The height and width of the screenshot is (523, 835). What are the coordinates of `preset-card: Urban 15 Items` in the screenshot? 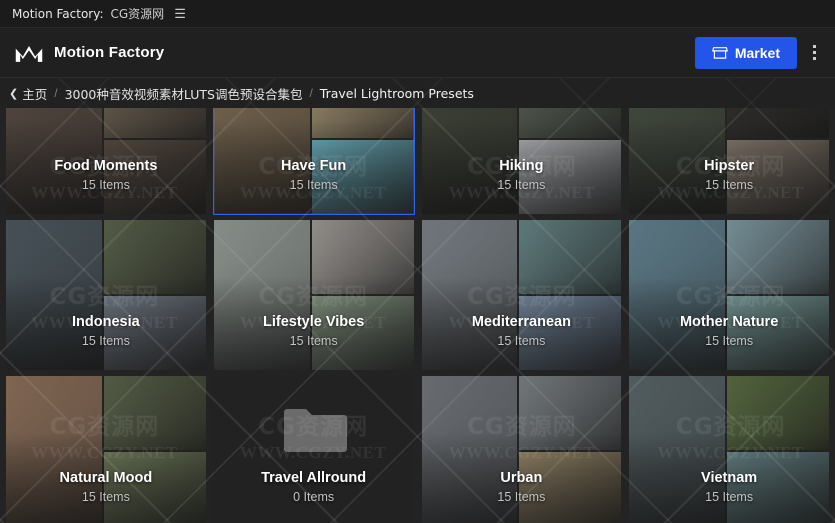 It's located at (521, 449).